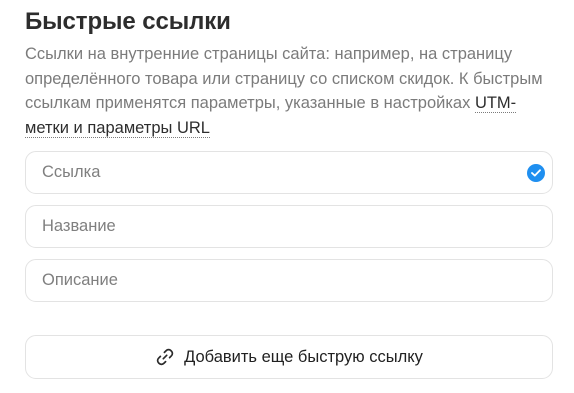 This screenshot has height=393, width=574. Describe the element at coordinates (128, 21) in the screenshot. I see `section-title: Быстрые ссылки` at that location.